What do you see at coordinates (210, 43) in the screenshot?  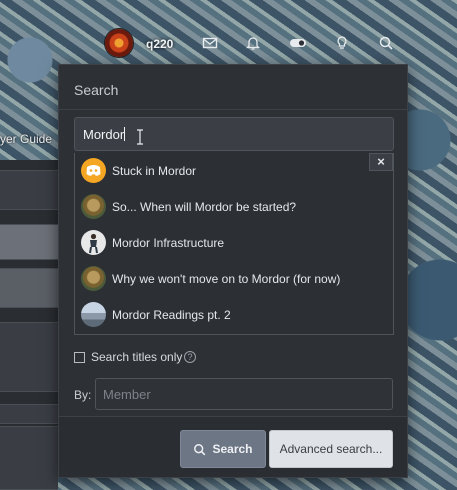 I see `mail-icon` at bounding box center [210, 43].